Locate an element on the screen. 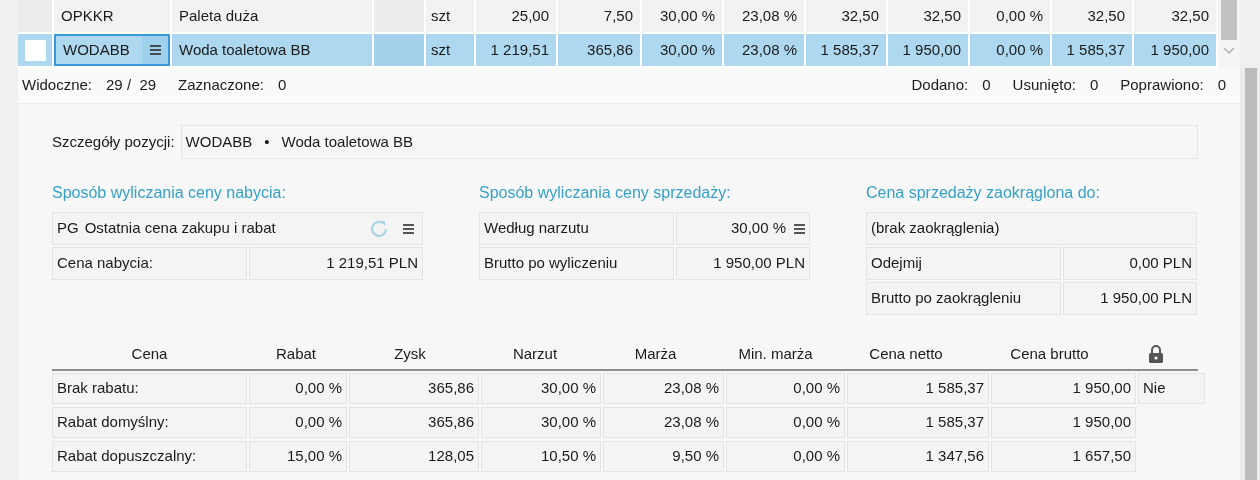  field-label: Cena nabycia: is located at coordinates (149, 263).